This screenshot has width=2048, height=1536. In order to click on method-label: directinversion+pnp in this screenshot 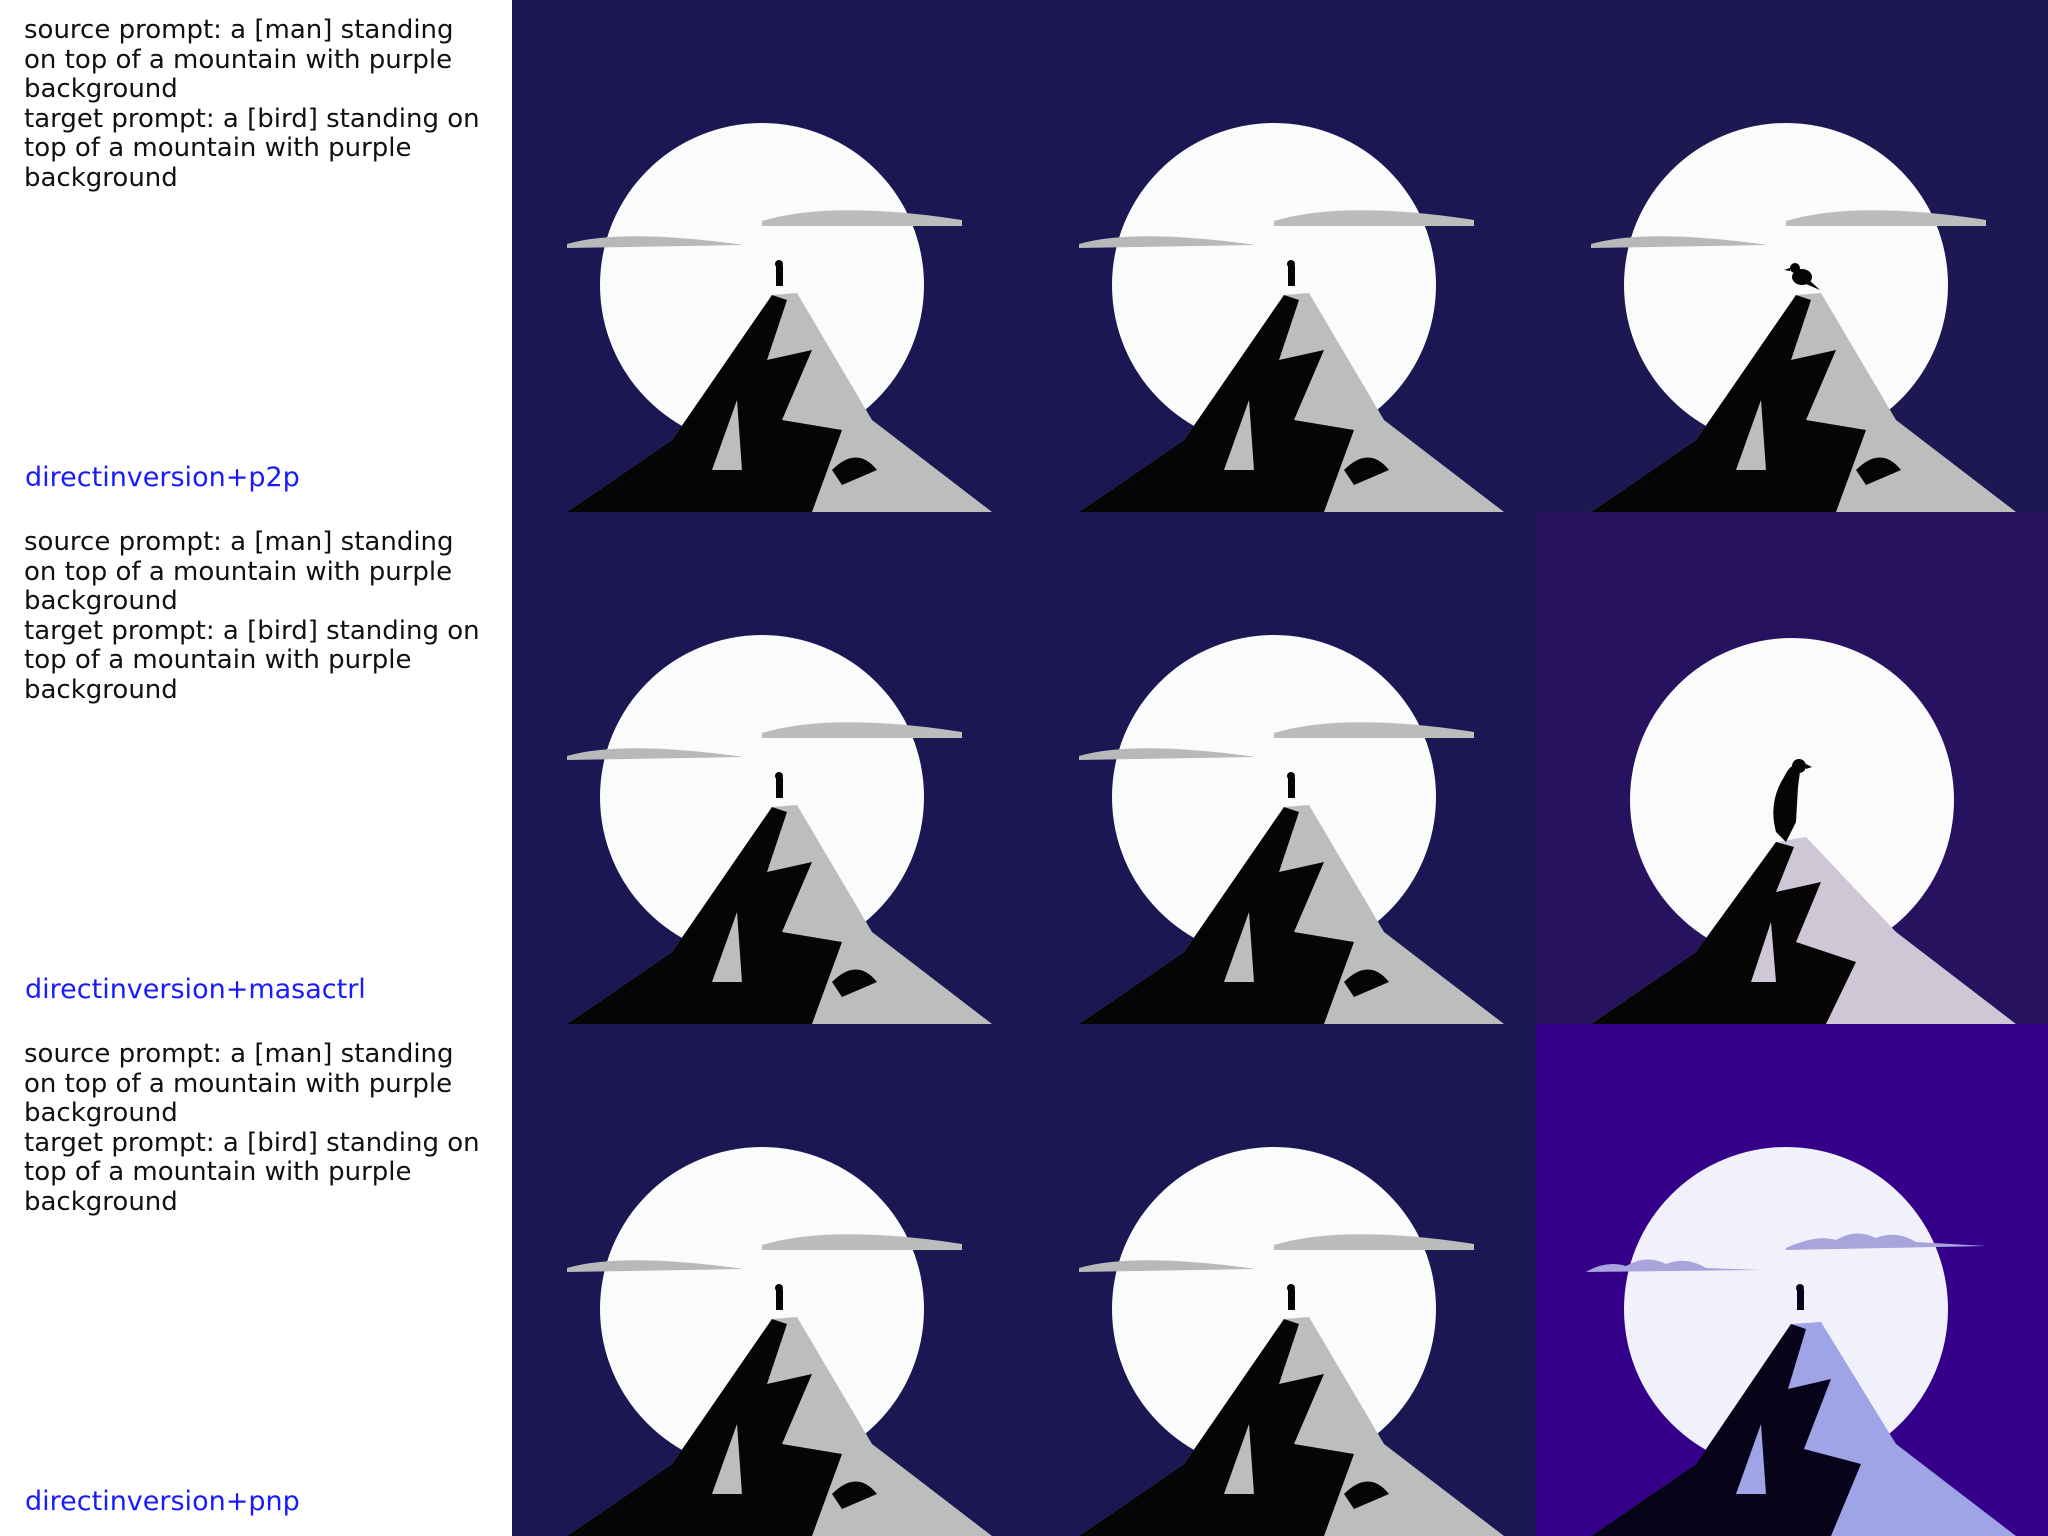, I will do `click(162, 1501)`.